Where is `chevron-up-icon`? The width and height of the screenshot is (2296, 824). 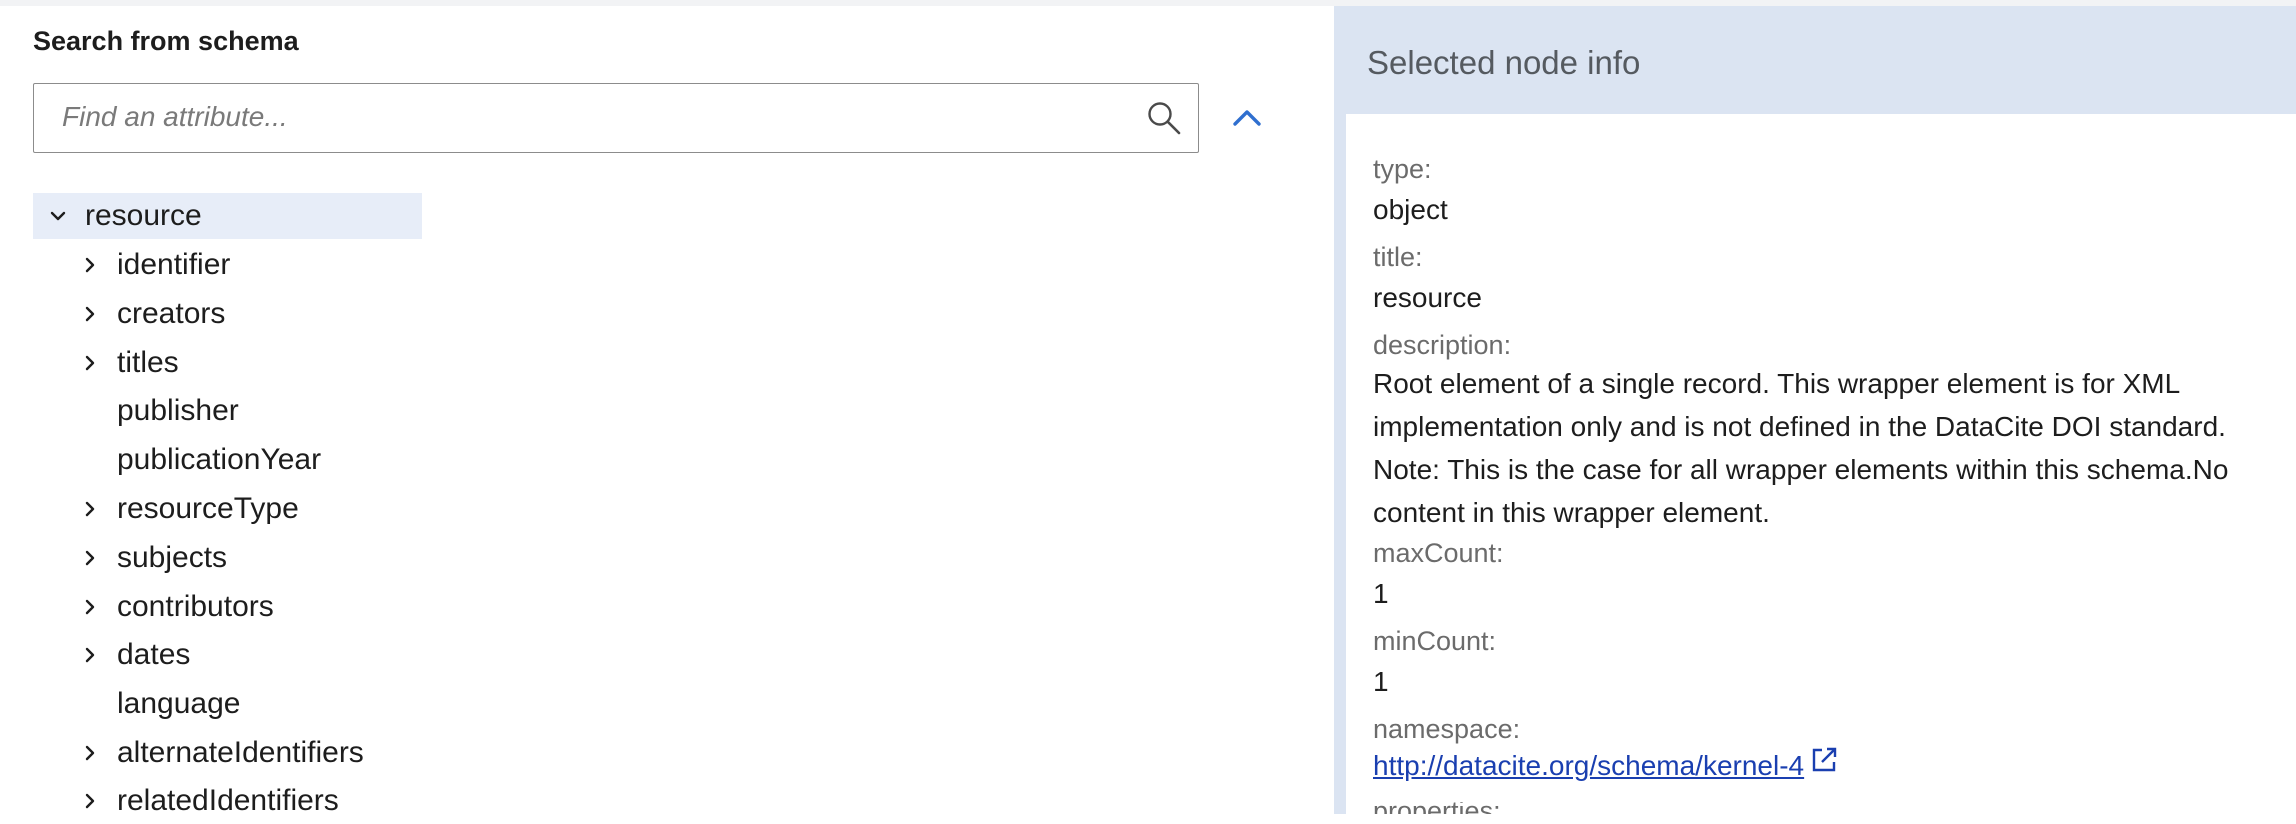
chevron-up-icon is located at coordinates (1247, 118).